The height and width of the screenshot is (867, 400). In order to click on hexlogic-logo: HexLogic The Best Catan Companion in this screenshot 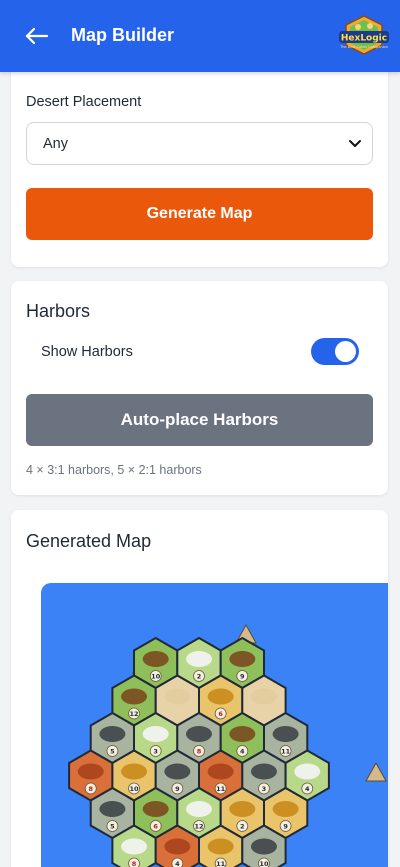, I will do `click(364, 35)`.